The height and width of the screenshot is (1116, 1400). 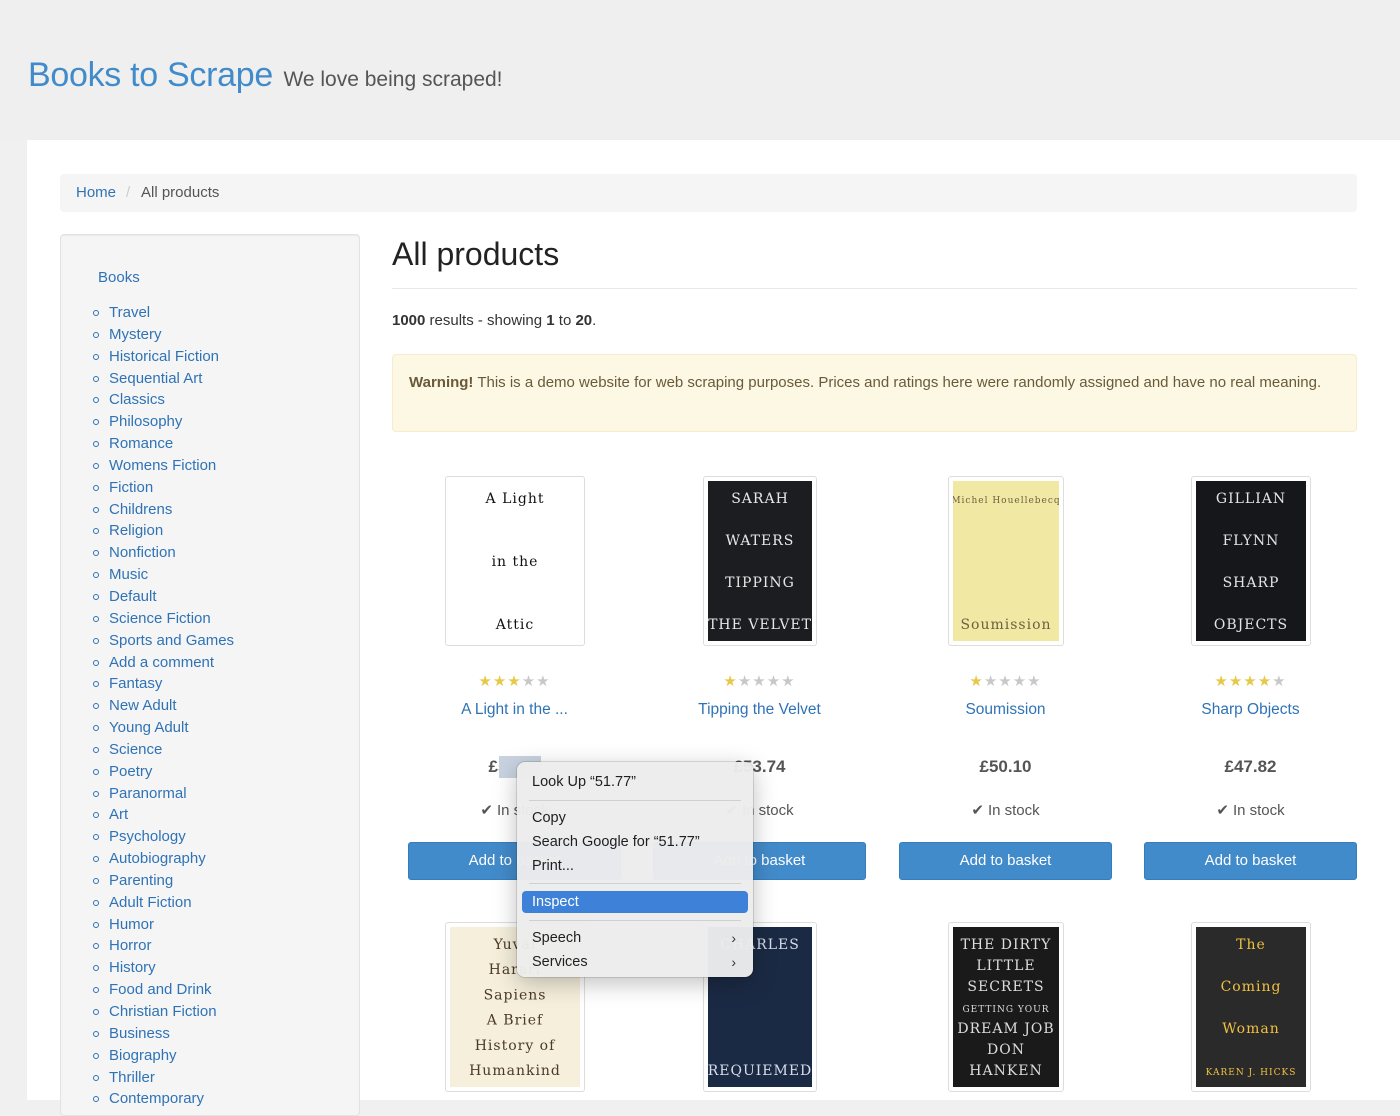 I want to click on context-menu-search-google: Search Google for “51.77”, so click(x=635, y=842).